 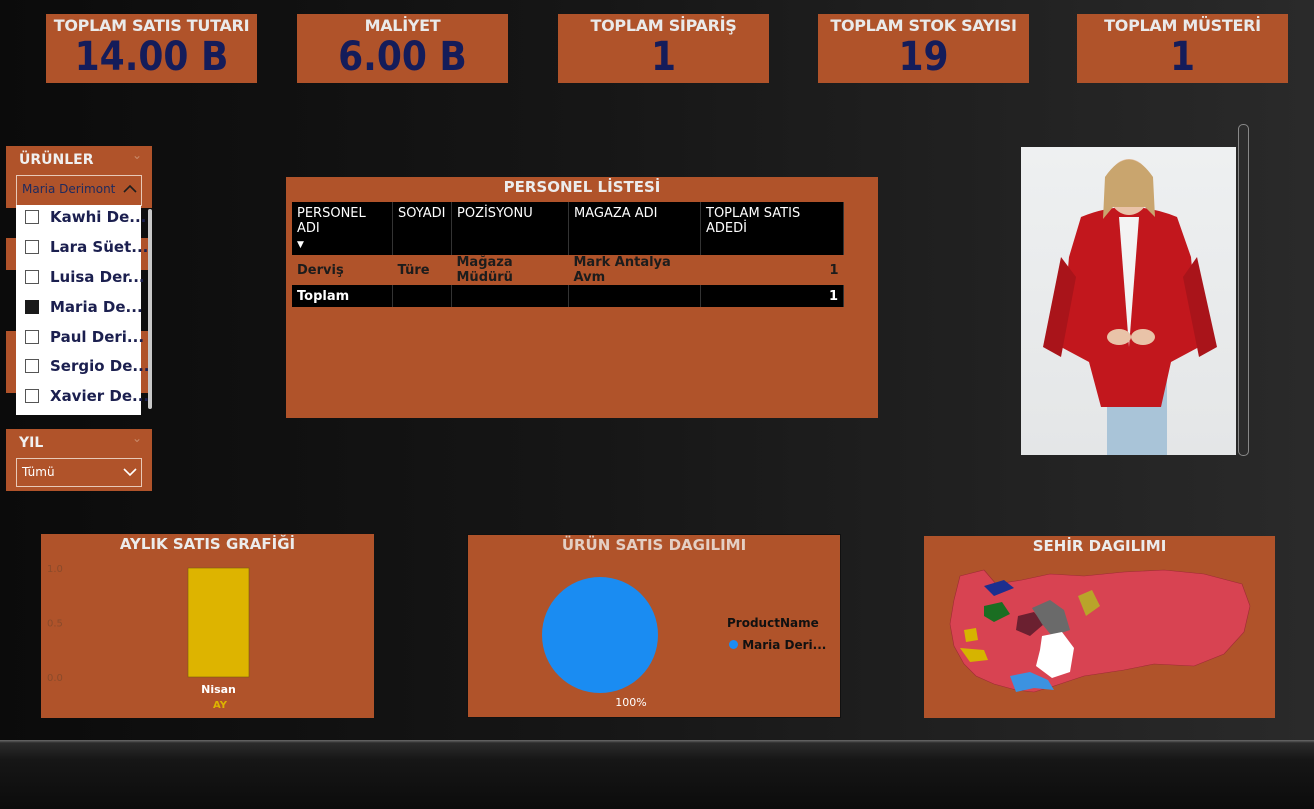 What do you see at coordinates (55, 678) in the screenshot?
I see `y-tick-label: 0.0` at bounding box center [55, 678].